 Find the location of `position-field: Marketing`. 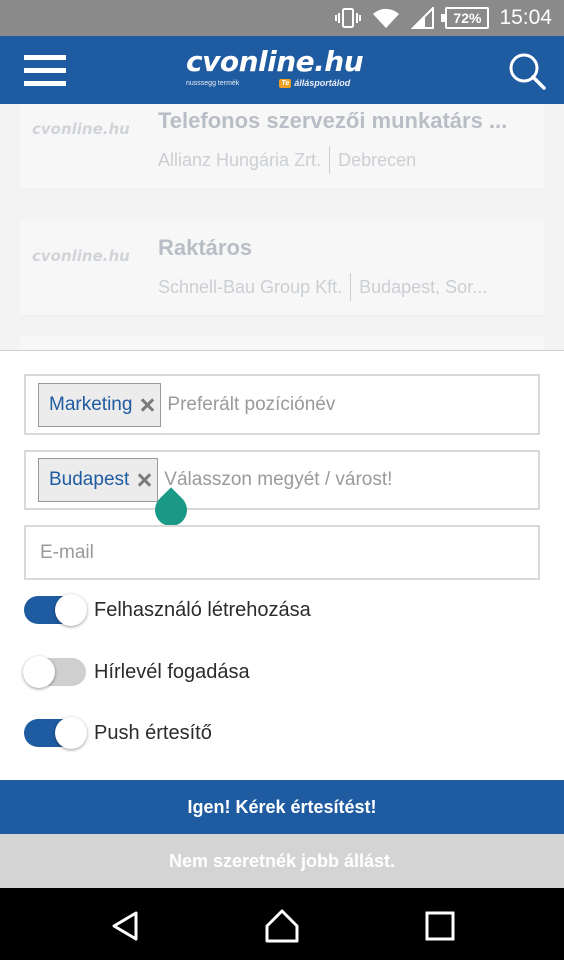

position-field: Marketing is located at coordinates (282, 404).